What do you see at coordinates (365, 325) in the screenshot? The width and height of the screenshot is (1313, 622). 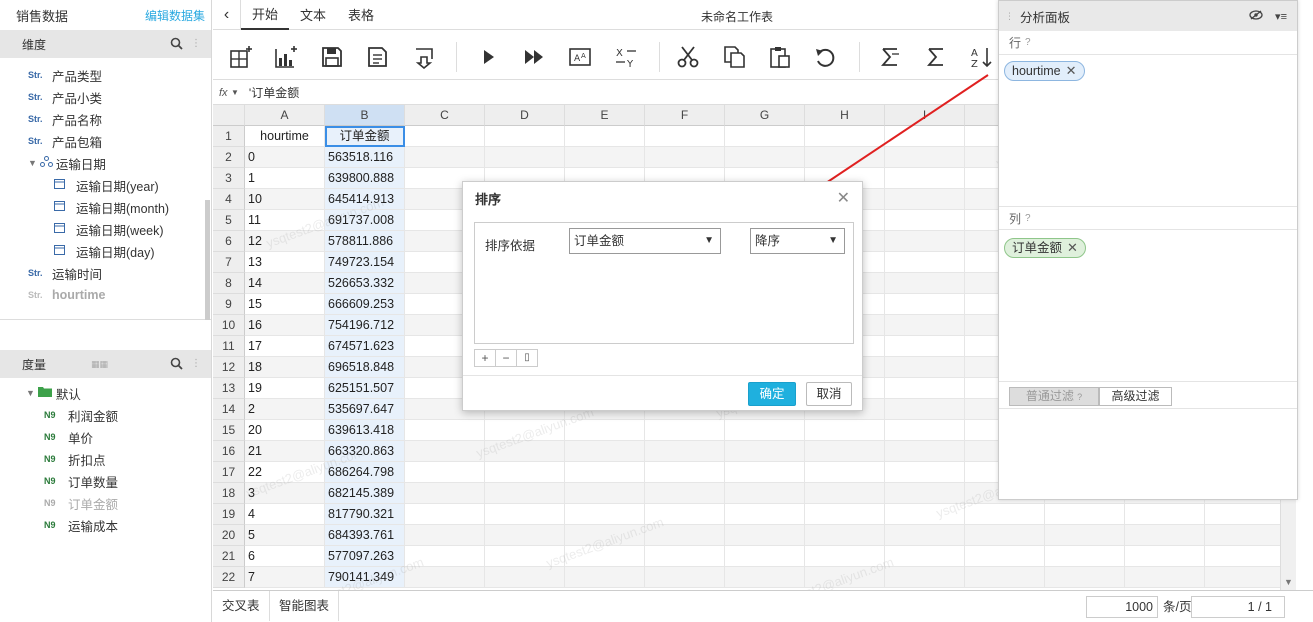 I see `grid-cell: 754196.712` at bounding box center [365, 325].